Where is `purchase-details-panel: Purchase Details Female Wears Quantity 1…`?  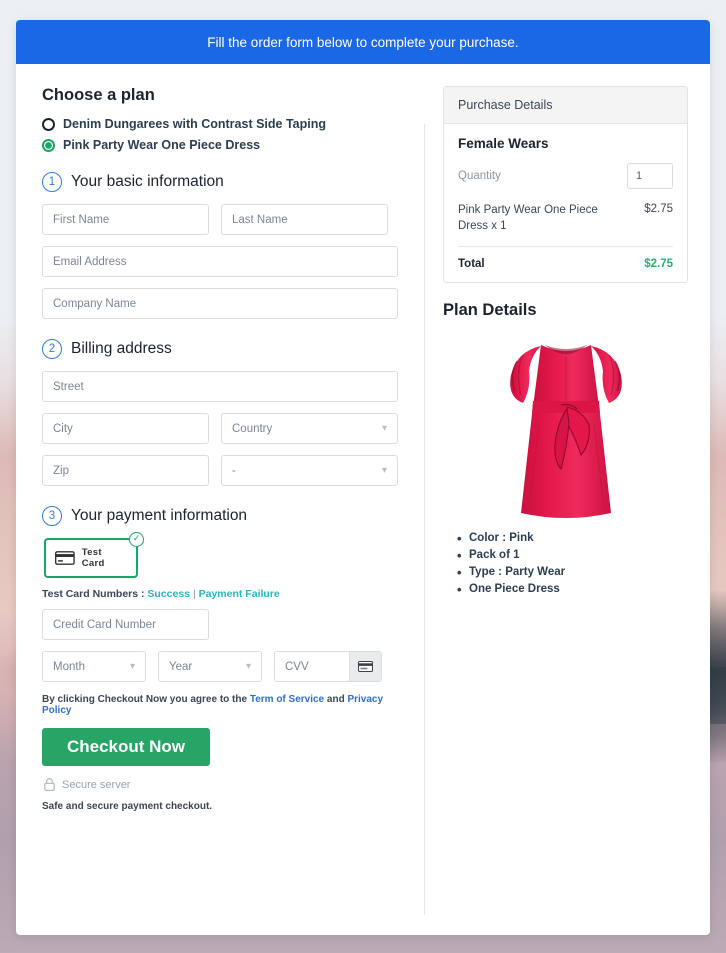
purchase-details-panel: Purchase Details Female Wears Quantity 1… is located at coordinates (565, 185).